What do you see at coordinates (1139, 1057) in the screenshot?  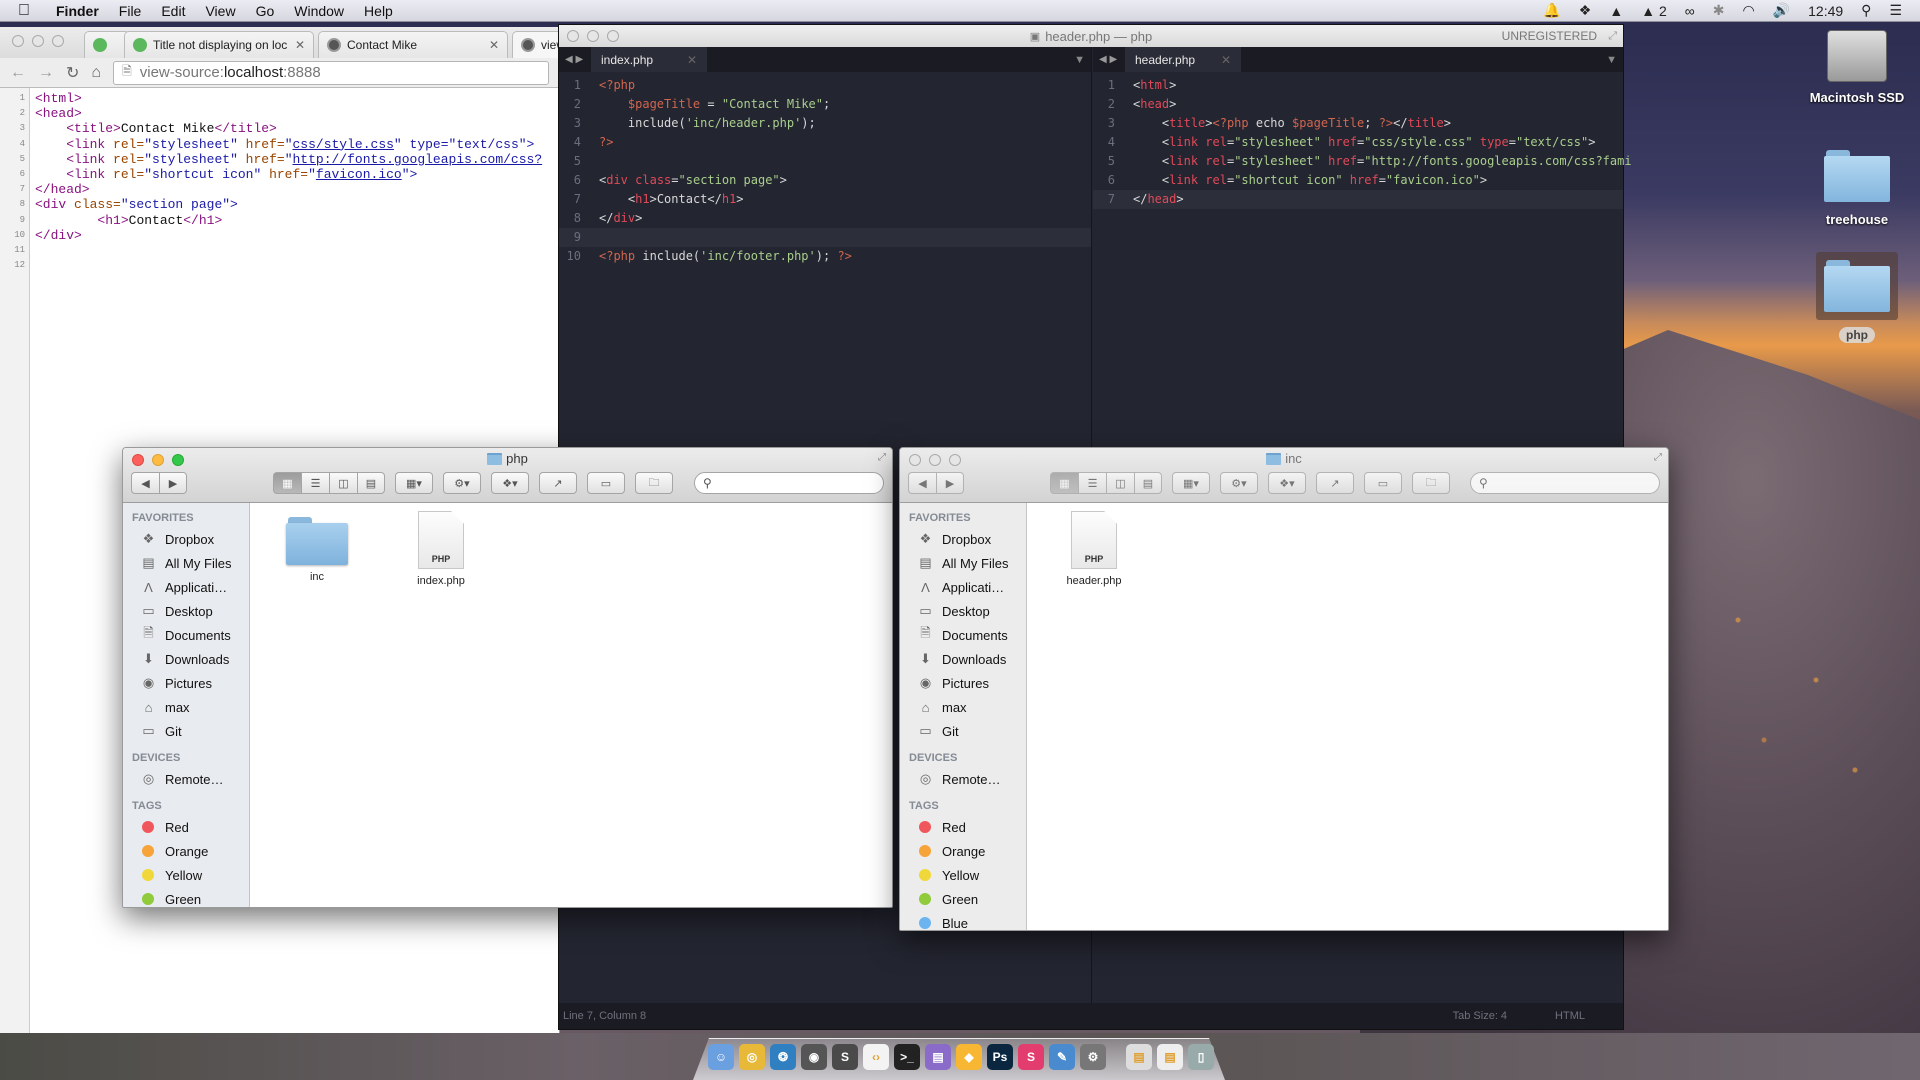 I see `dock-document-icon: ▤` at bounding box center [1139, 1057].